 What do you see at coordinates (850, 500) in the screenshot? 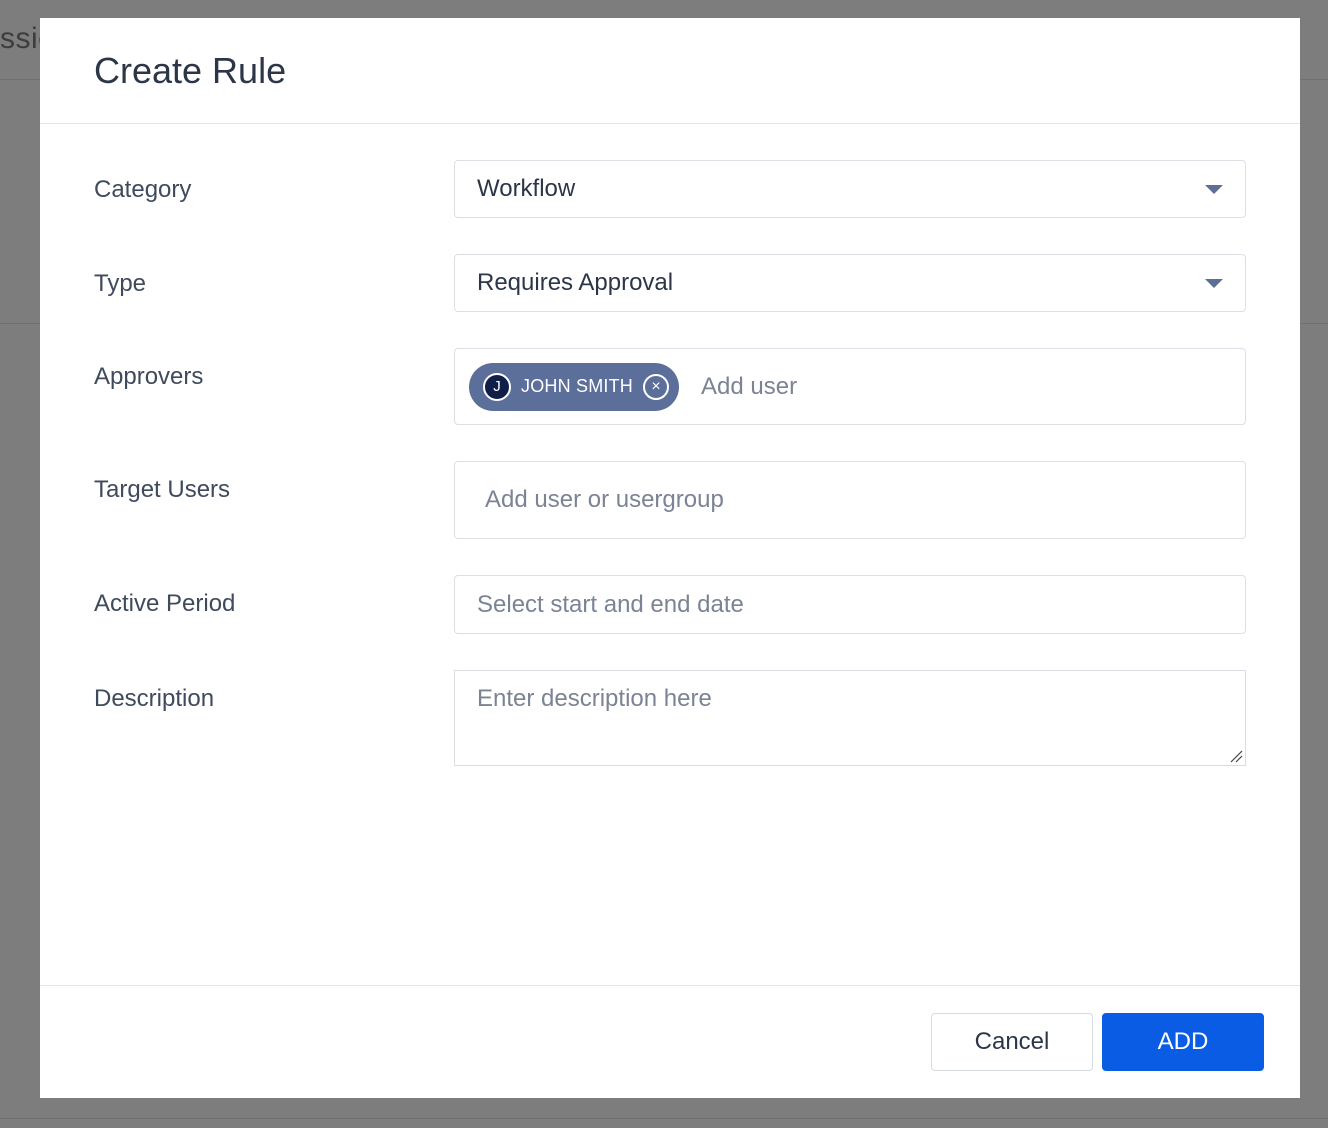
I see `target-users-input: Add user or usergroup` at bounding box center [850, 500].